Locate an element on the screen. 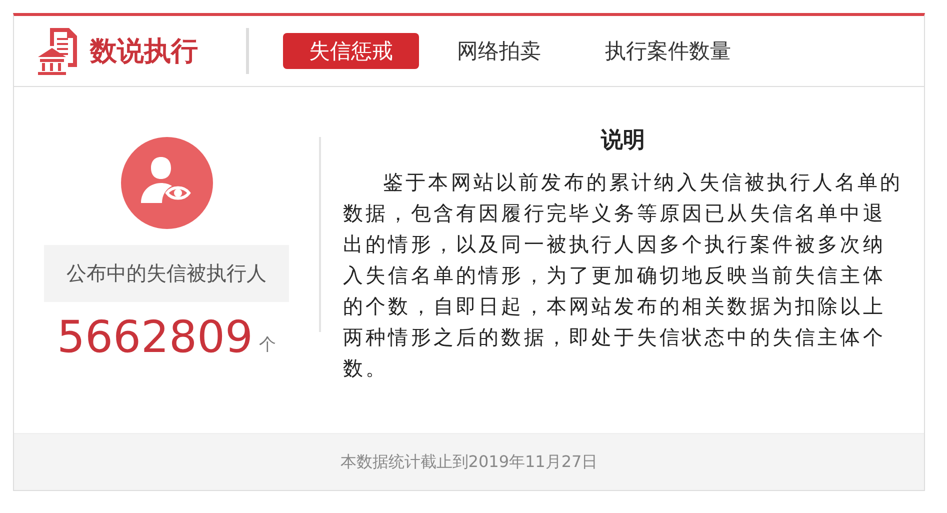  notice-title: 说明 is located at coordinates (623, 141).